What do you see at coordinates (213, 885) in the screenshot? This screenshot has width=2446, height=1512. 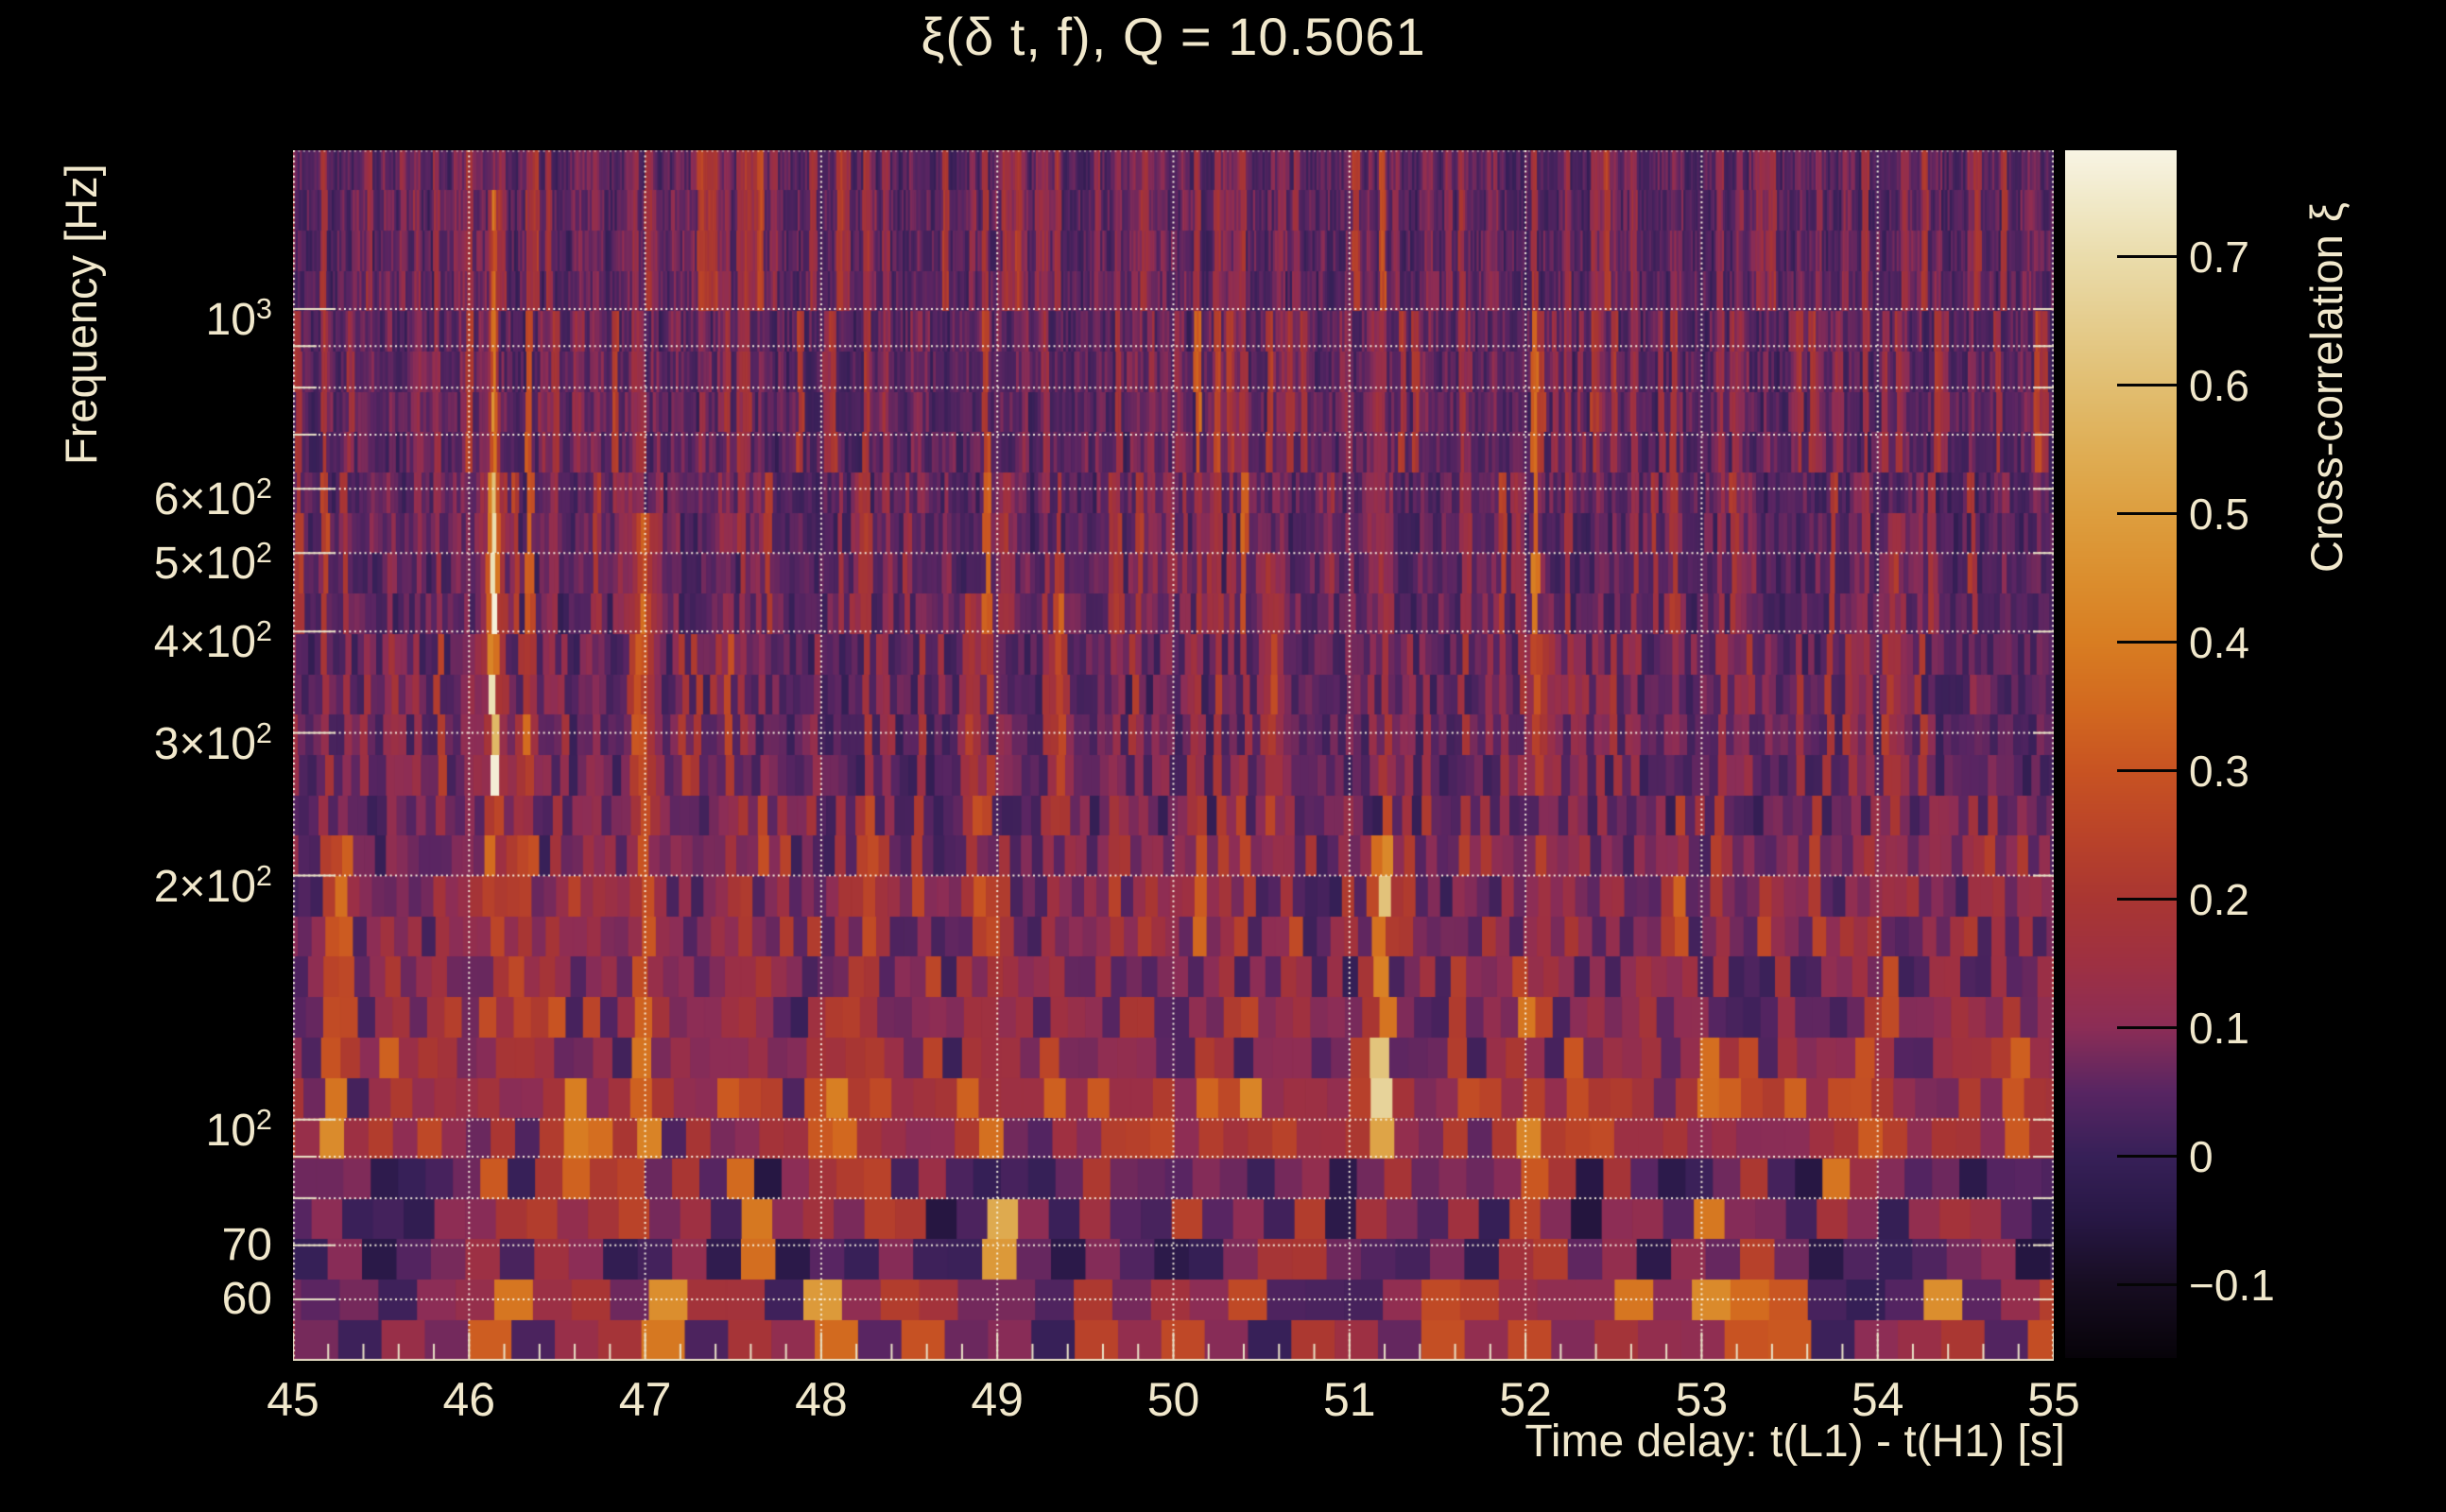 I see `y-axis-tick-label: 2×102` at bounding box center [213, 885].